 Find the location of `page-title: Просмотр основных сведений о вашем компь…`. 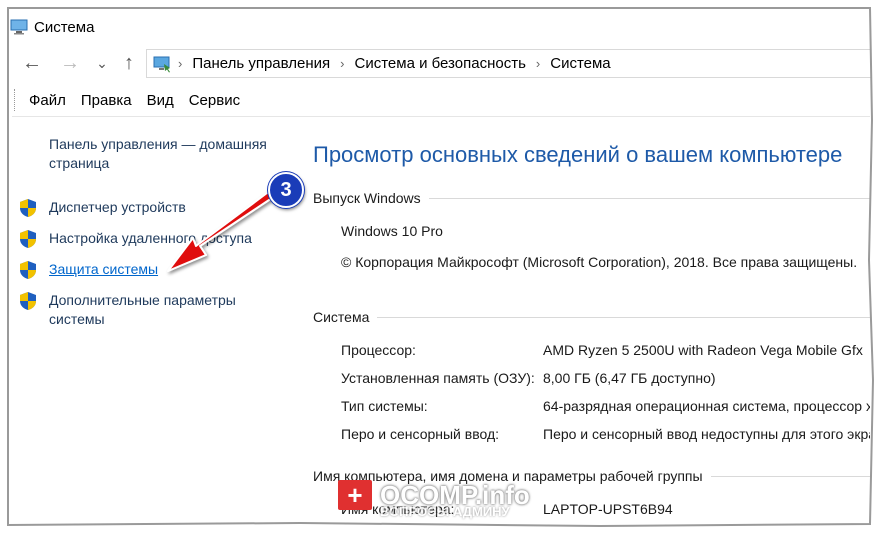

page-title: Просмотр основных сведений о вашем компь… is located at coordinates (578, 154).